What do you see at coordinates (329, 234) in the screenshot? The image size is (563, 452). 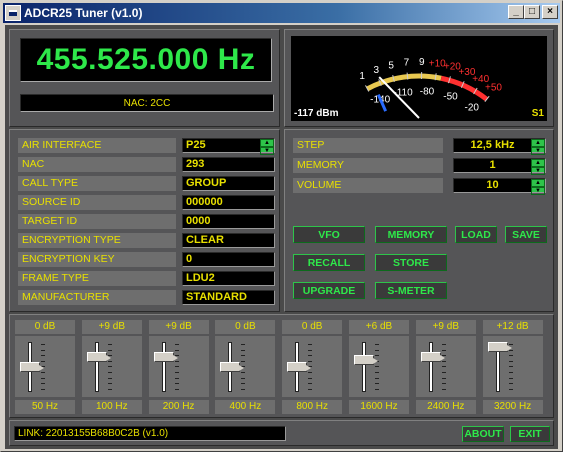 I see `vfo-button: VFO` at bounding box center [329, 234].